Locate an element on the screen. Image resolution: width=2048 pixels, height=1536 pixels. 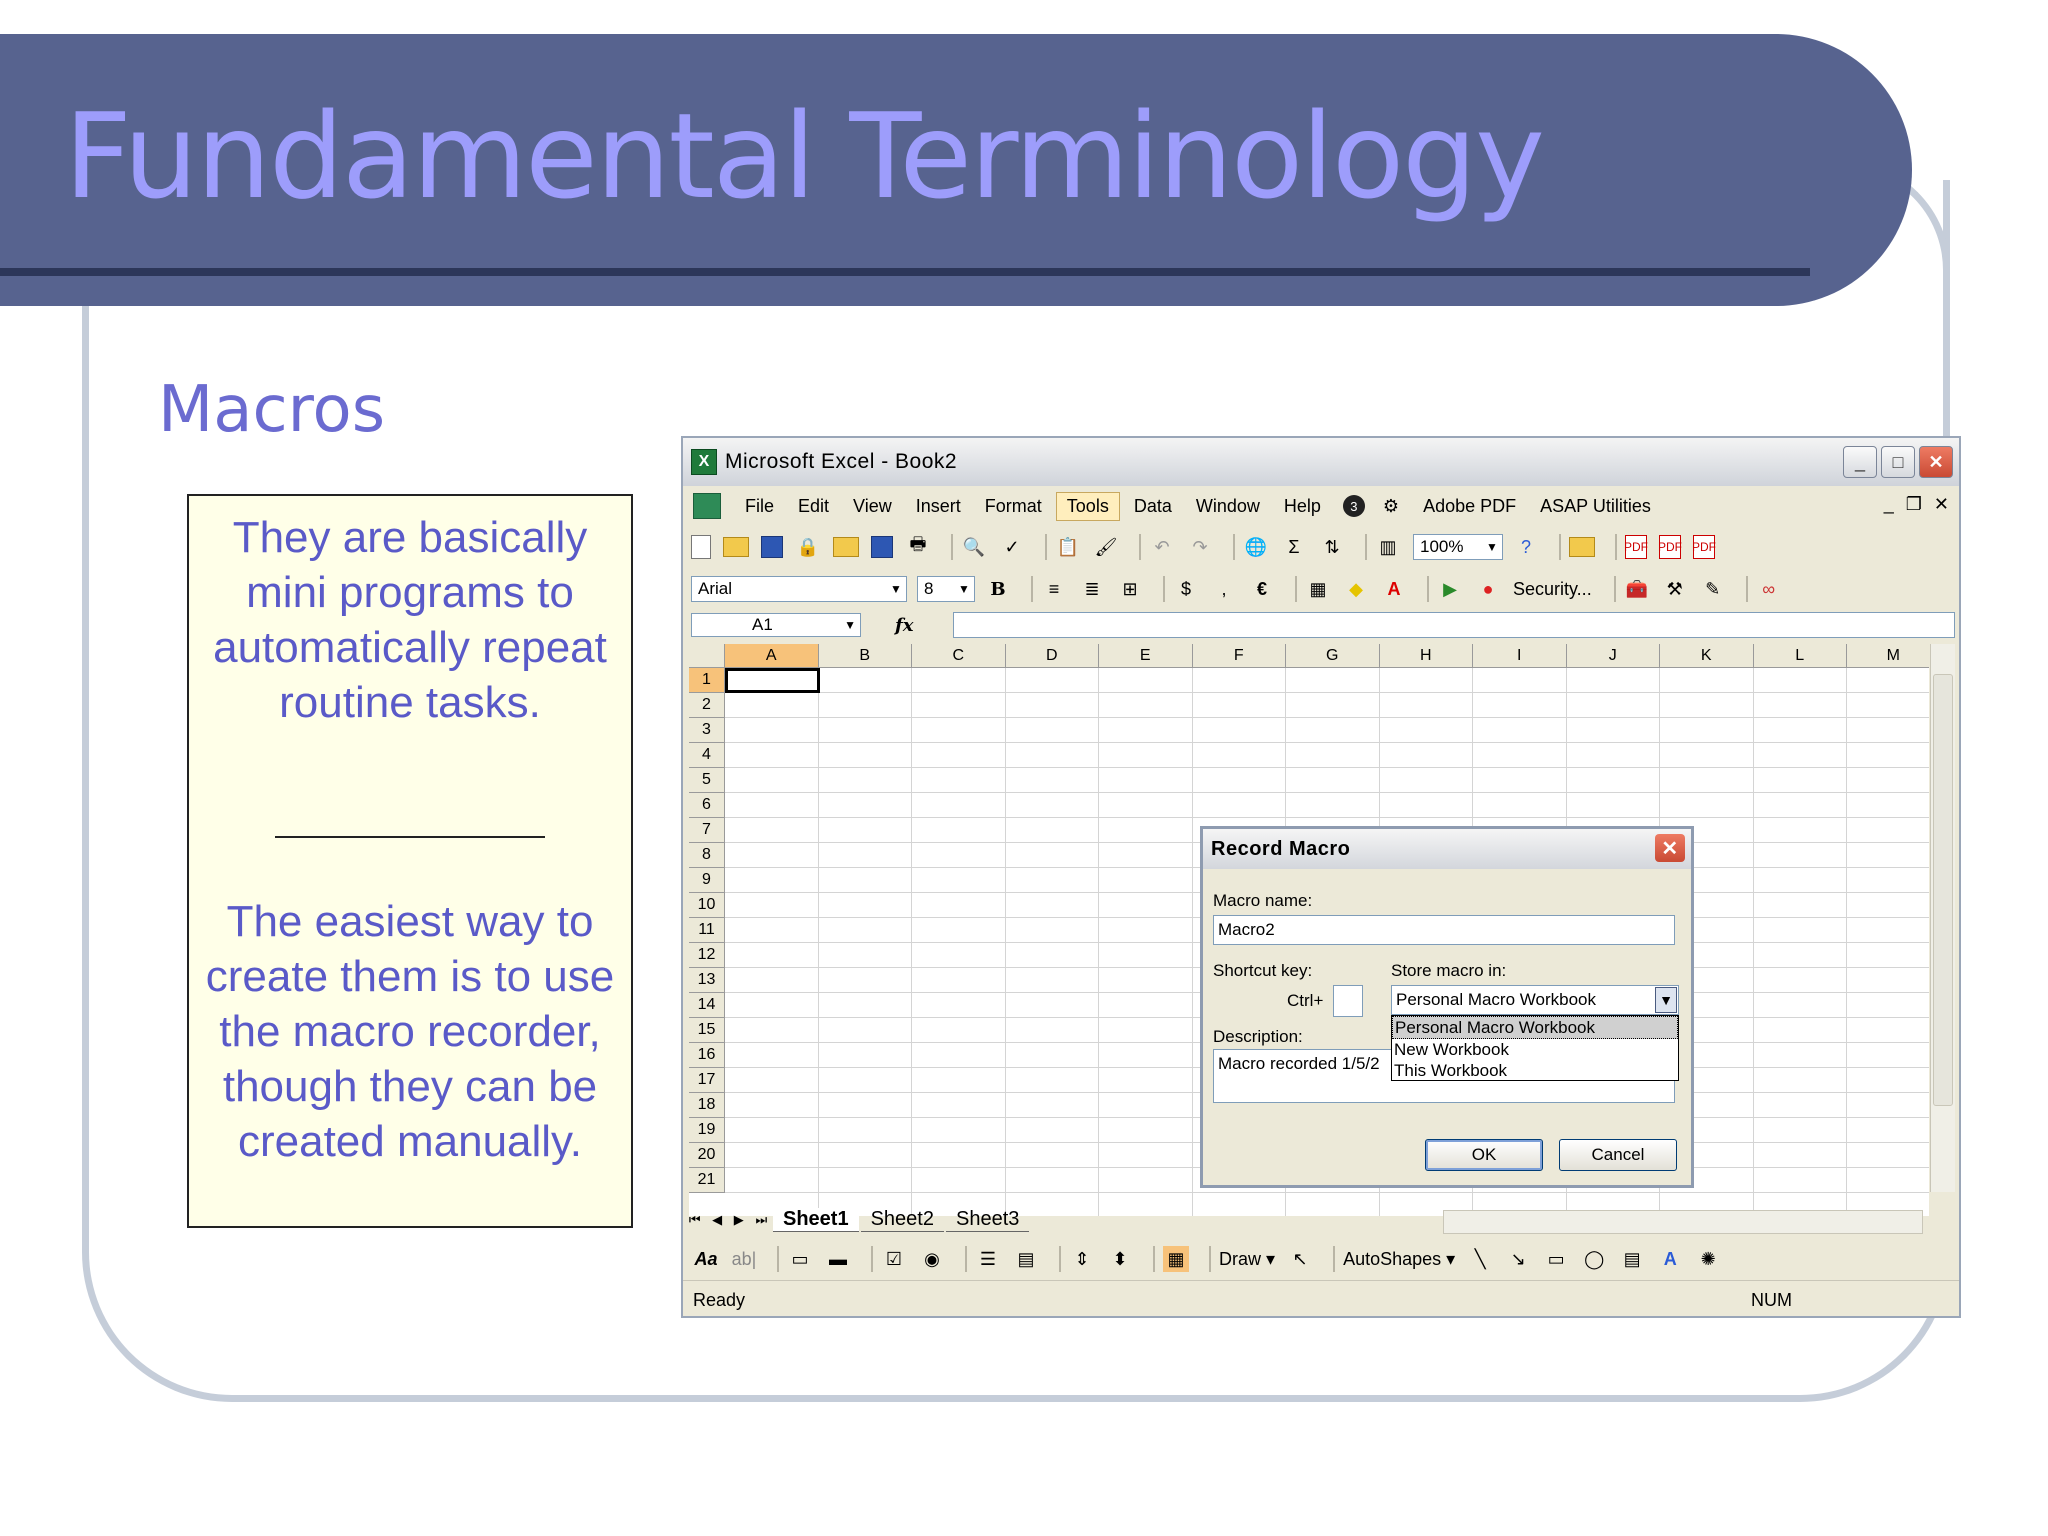
hyperlink-icon: 🌐 is located at coordinates (1256, 547).